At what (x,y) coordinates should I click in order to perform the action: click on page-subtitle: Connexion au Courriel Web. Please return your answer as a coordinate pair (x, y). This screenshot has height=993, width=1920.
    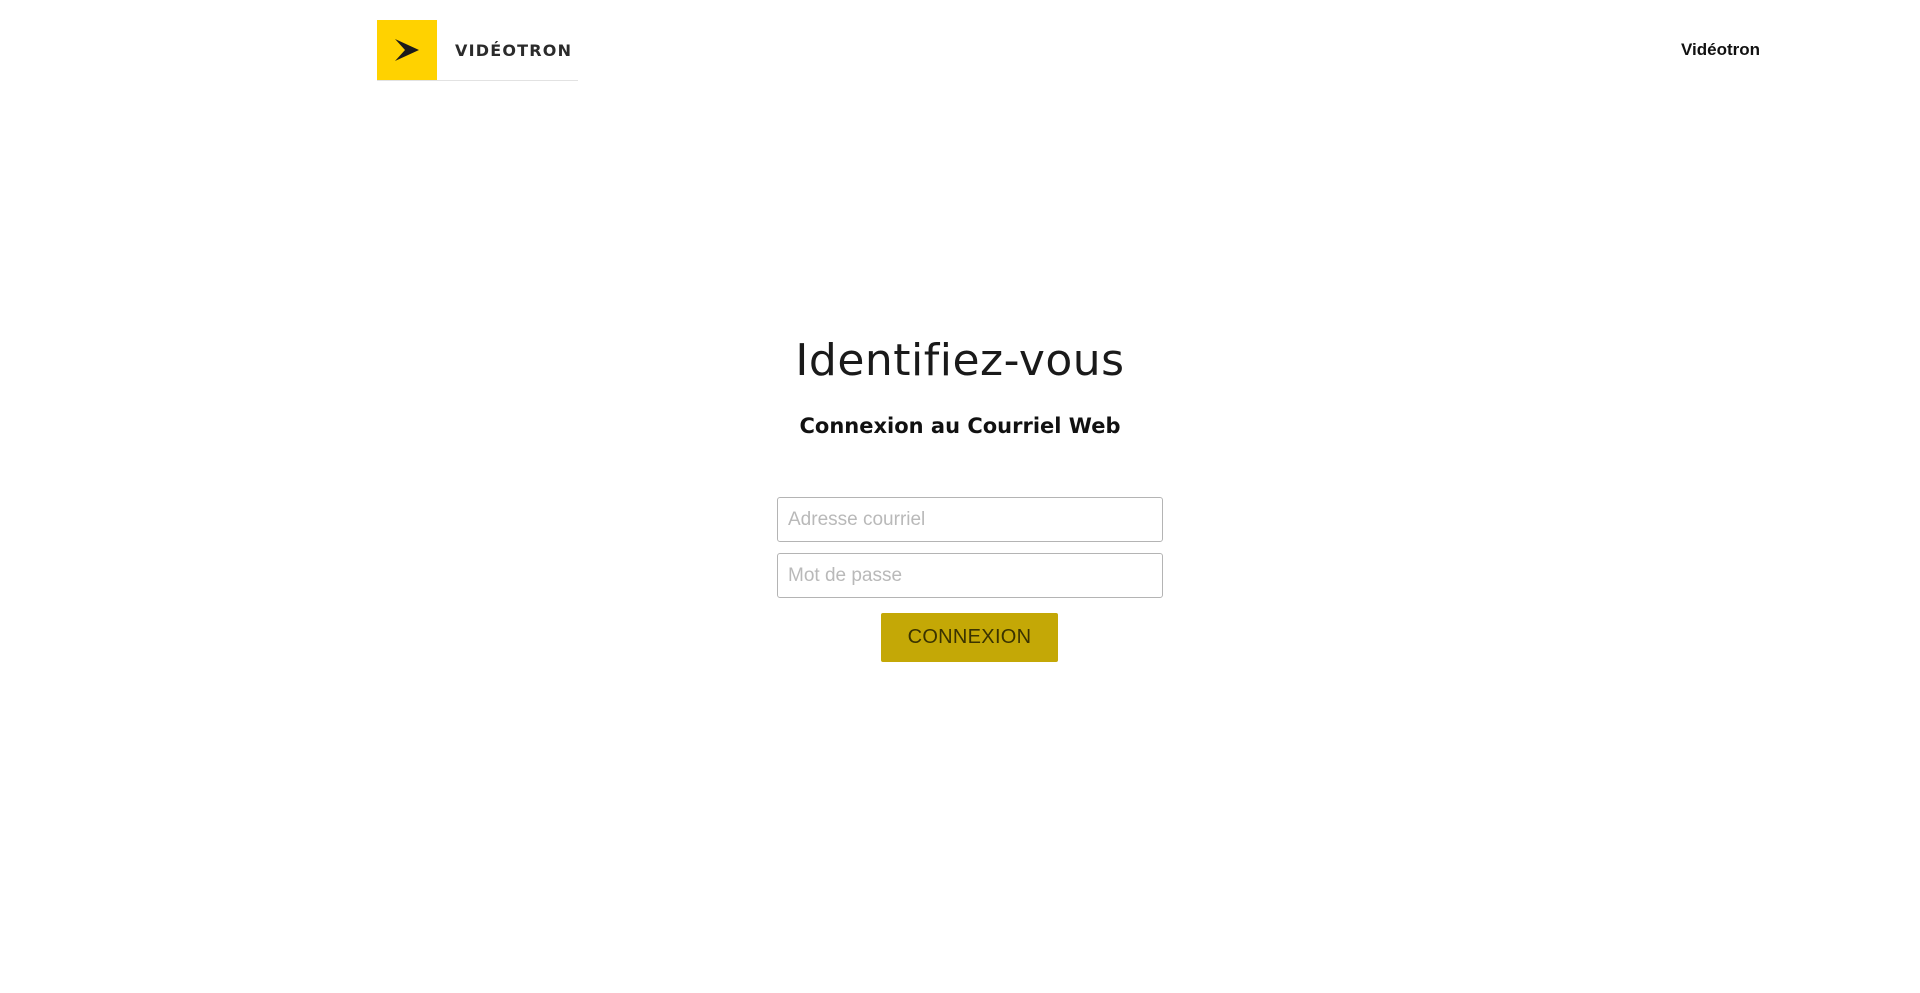
    Looking at the image, I should click on (960, 426).